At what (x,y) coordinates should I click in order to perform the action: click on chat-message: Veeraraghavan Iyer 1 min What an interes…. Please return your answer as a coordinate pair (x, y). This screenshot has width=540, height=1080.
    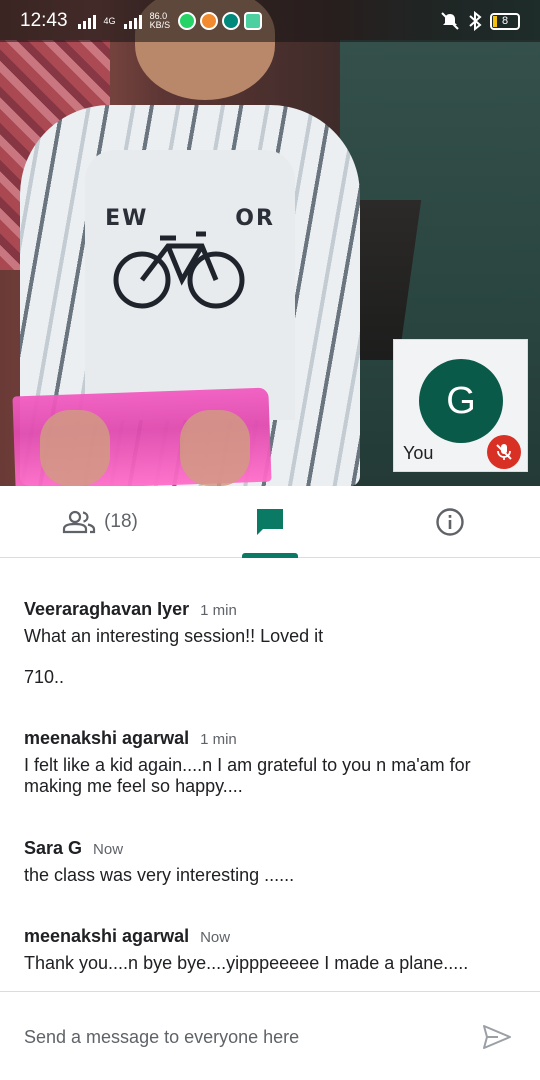
    Looking at the image, I should click on (269, 643).